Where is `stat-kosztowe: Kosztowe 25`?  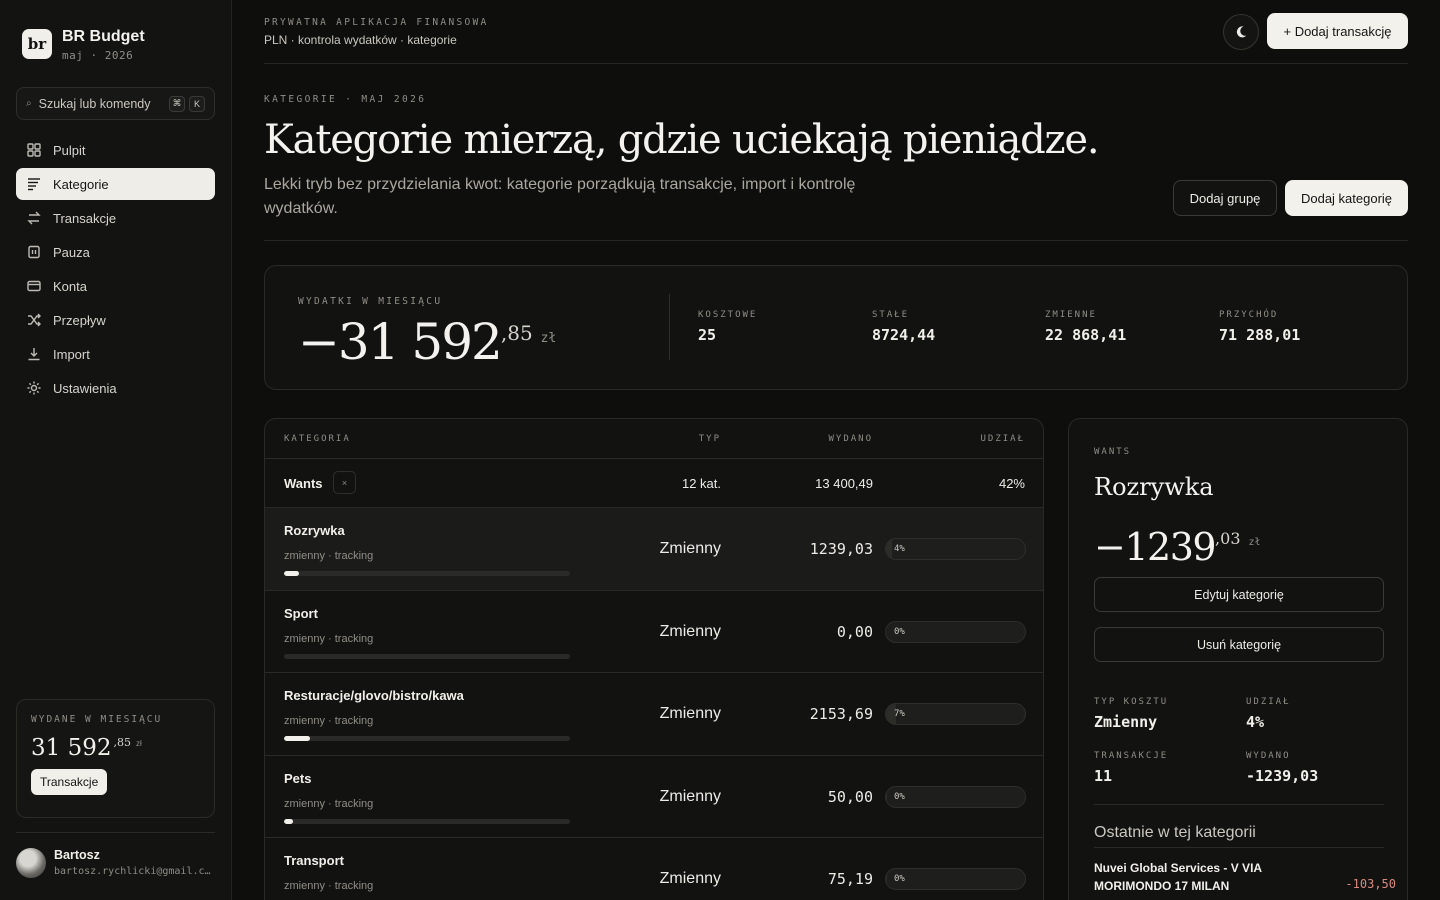
stat-kosztowe: Kosztowe 25 is located at coordinates (727, 327).